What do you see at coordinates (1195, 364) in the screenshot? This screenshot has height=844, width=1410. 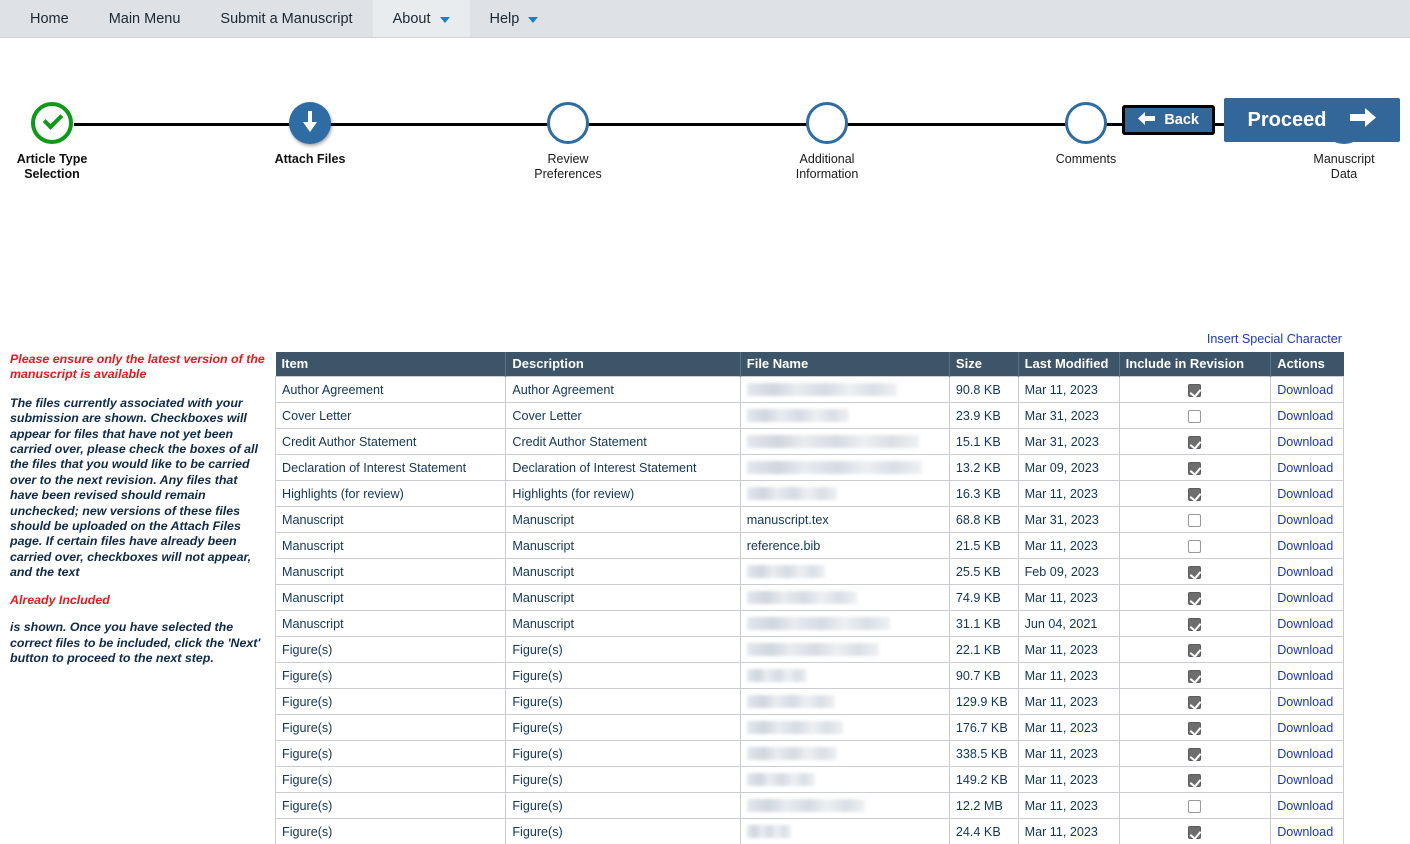 I see `column-header-include-in-revision: Include in Revision` at bounding box center [1195, 364].